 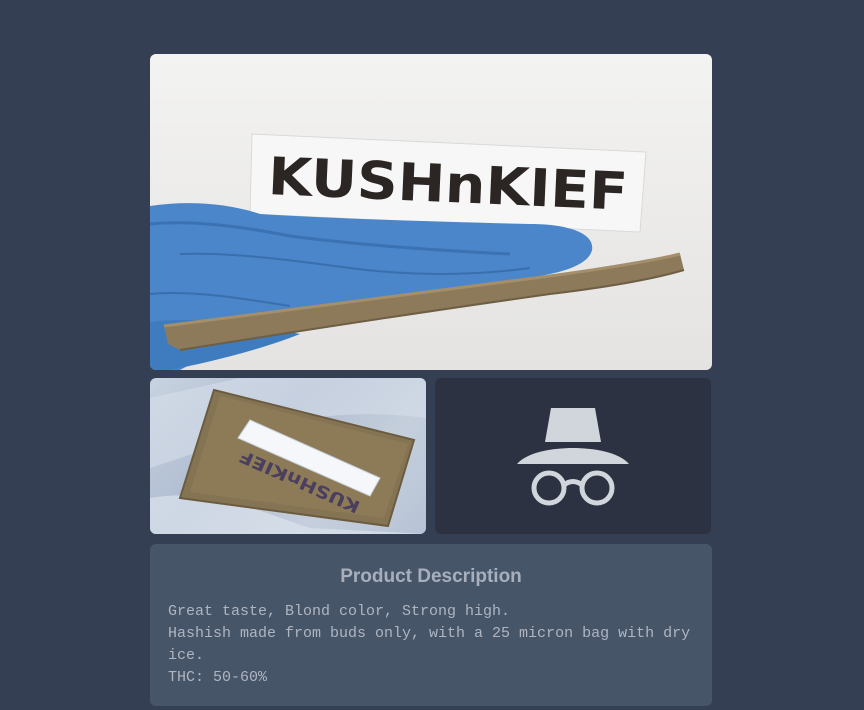 I want to click on thumbnail-image-left: KUSHnKIEF, so click(x=288, y=456).